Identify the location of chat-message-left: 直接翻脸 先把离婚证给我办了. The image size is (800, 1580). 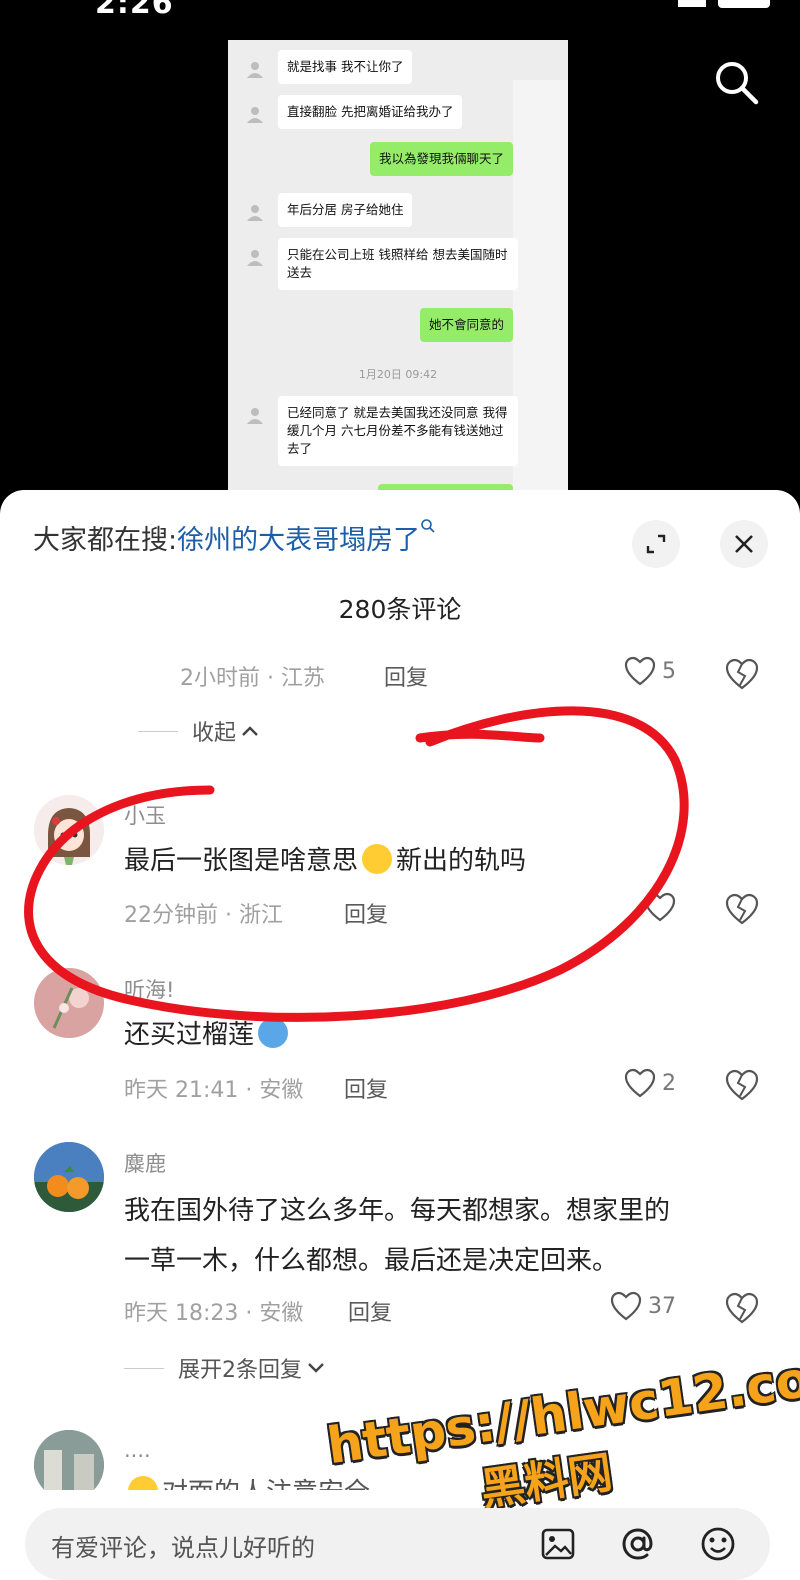
(354, 112).